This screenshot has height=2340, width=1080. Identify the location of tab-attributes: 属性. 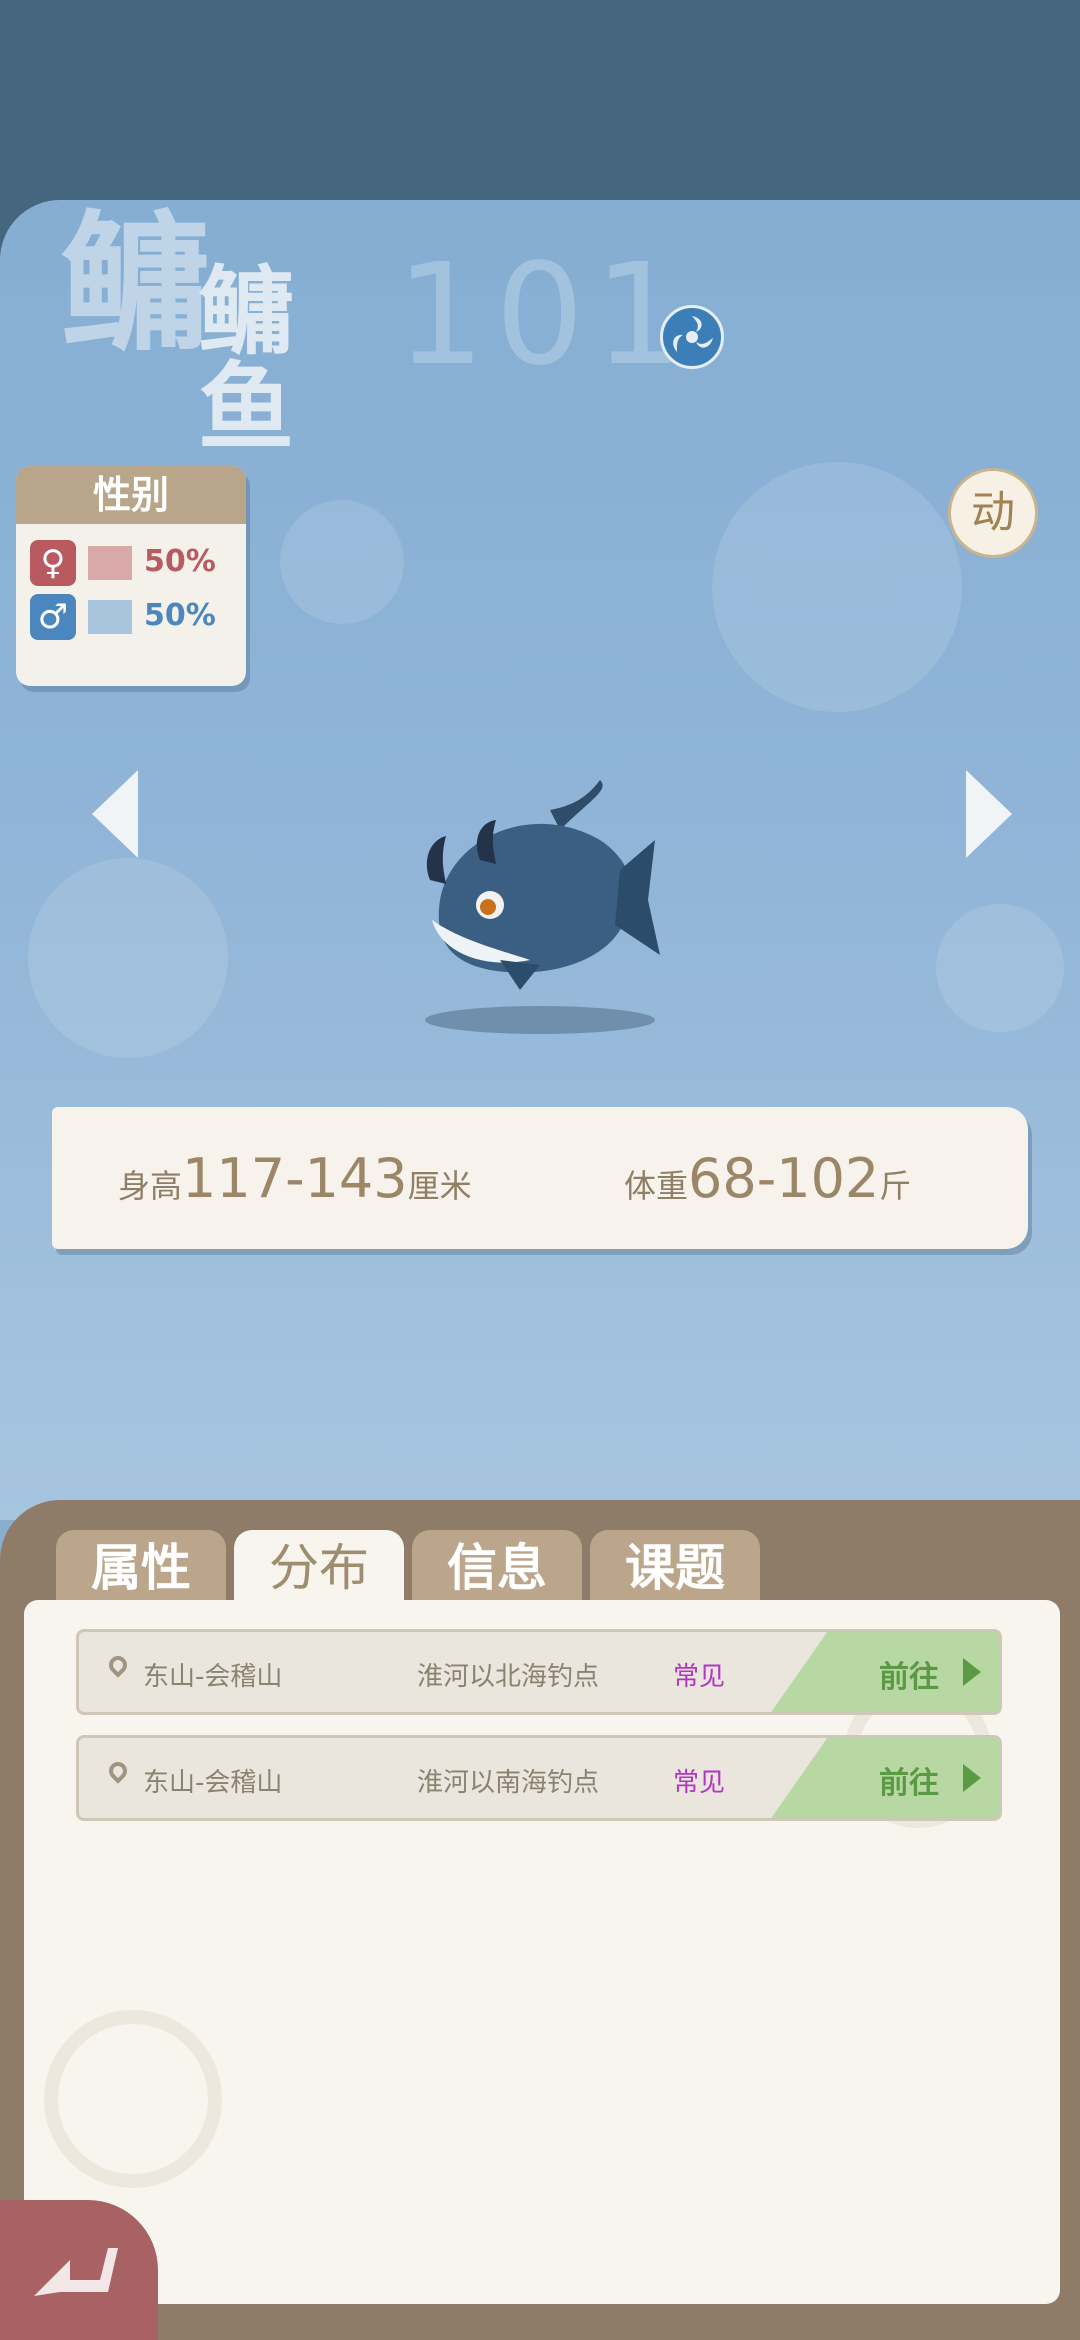
(141, 1566).